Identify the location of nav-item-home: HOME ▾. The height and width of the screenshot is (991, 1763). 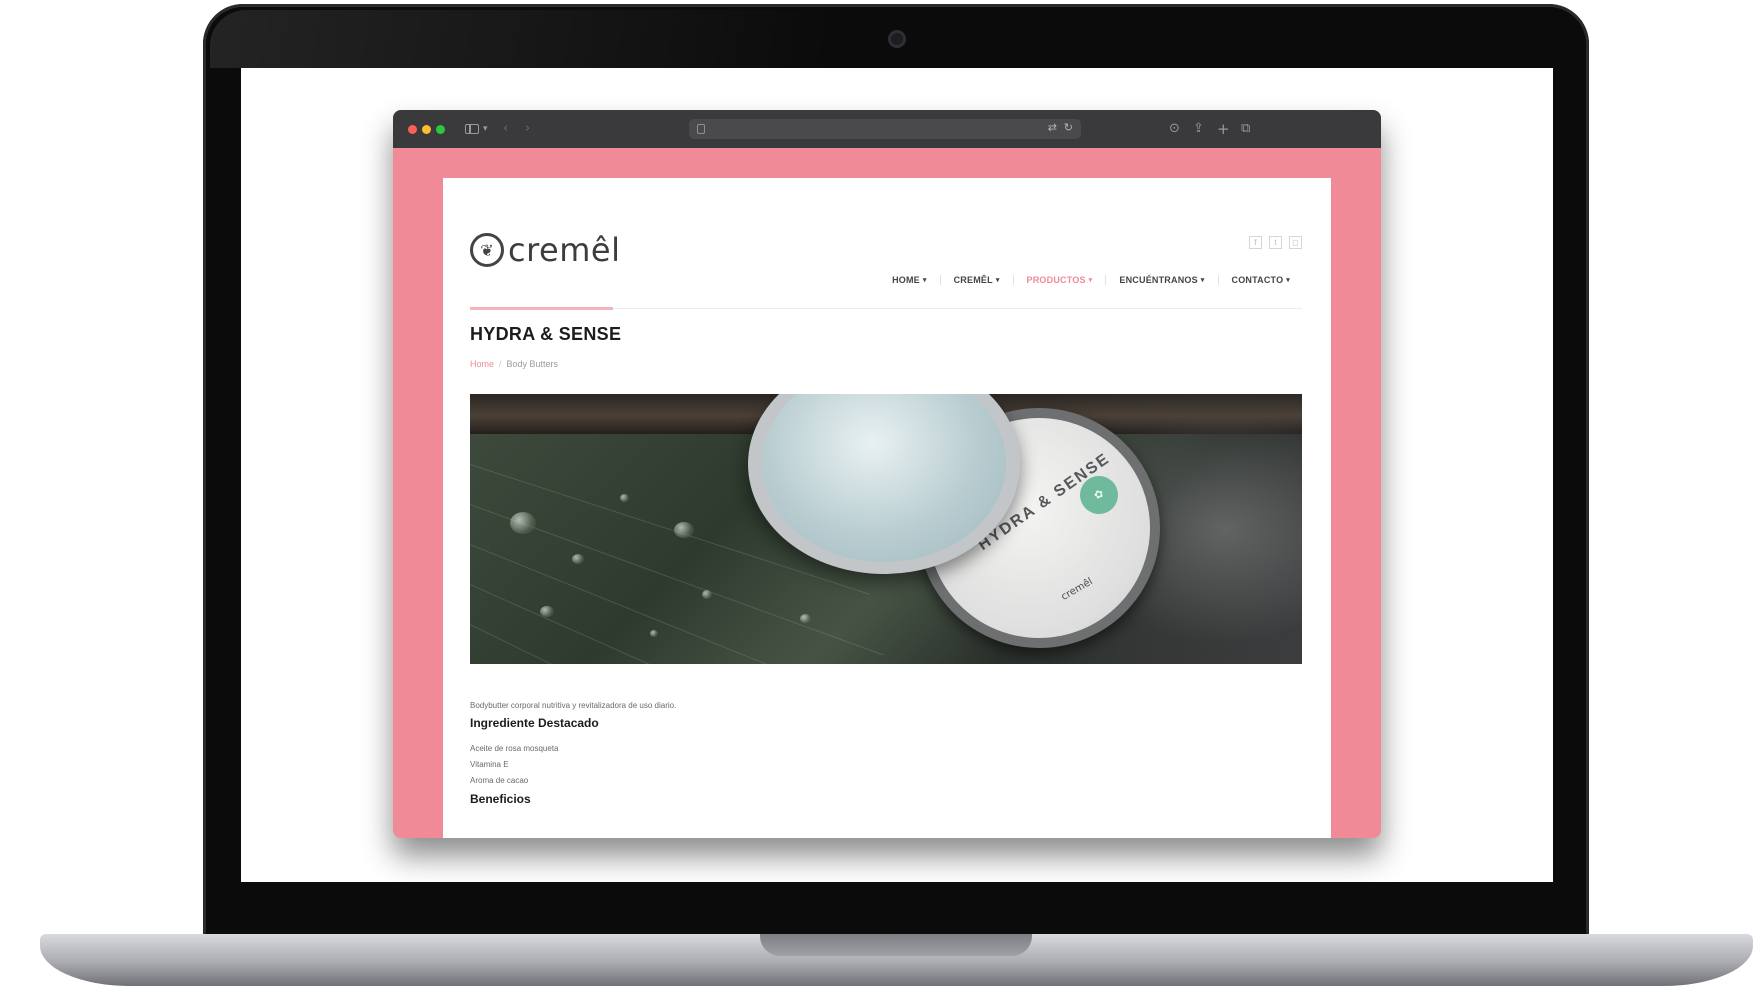
(909, 280).